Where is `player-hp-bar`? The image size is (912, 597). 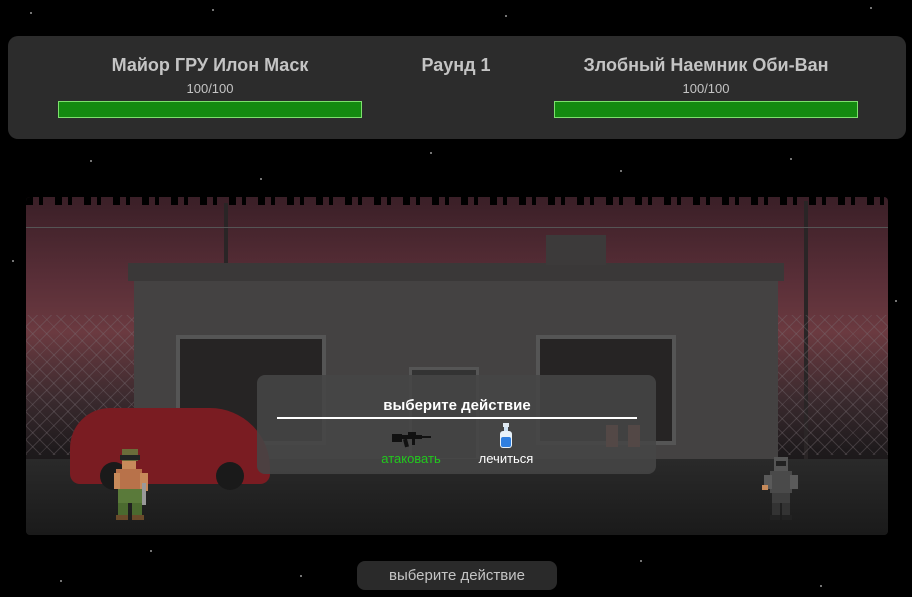
player-hp-bar is located at coordinates (210, 109).